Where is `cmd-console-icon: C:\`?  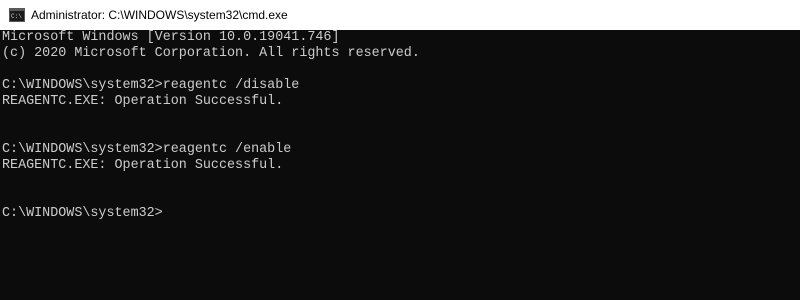
cmd-console-icon: C:\ is located at coordinates (17, 15).